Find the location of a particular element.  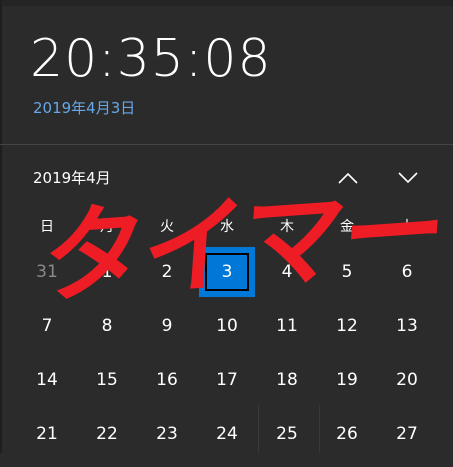

day-cell: 1 is located at coordinates (107, 272).